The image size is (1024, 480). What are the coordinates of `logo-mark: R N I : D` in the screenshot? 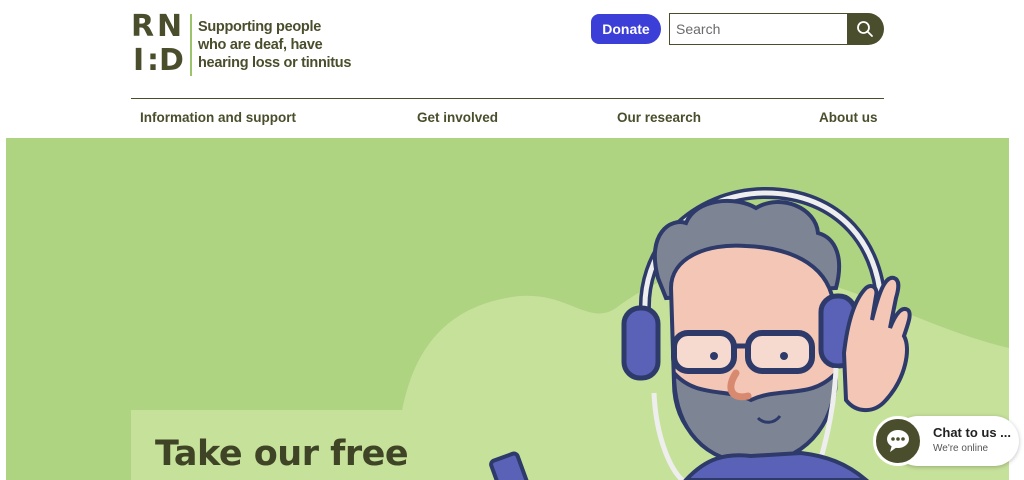 It's located at (159, 45).